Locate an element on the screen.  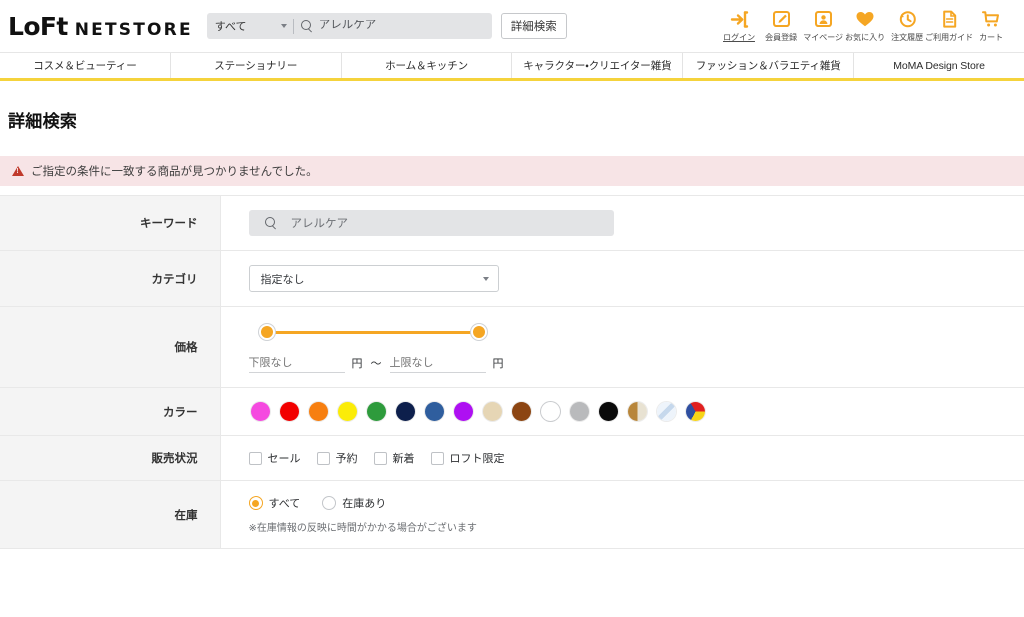
checkbox-label-loft-exclusive: ロフト限定 is located at coordinates (477, 459).